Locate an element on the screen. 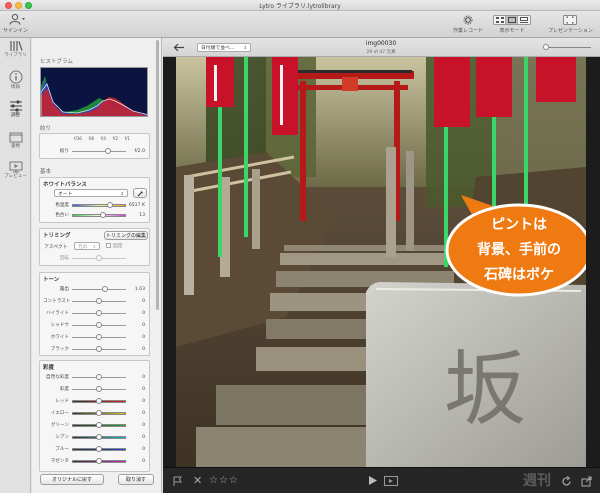 Image resolution: width=600 pixels, height=493 pixels. slideshow-icon is located at coordinates (391, 481).